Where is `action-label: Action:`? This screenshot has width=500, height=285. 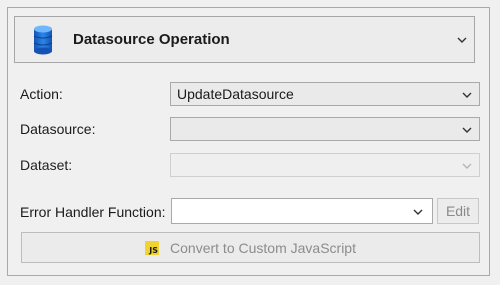 action-label: Action: is located at coordinates (41, 94).